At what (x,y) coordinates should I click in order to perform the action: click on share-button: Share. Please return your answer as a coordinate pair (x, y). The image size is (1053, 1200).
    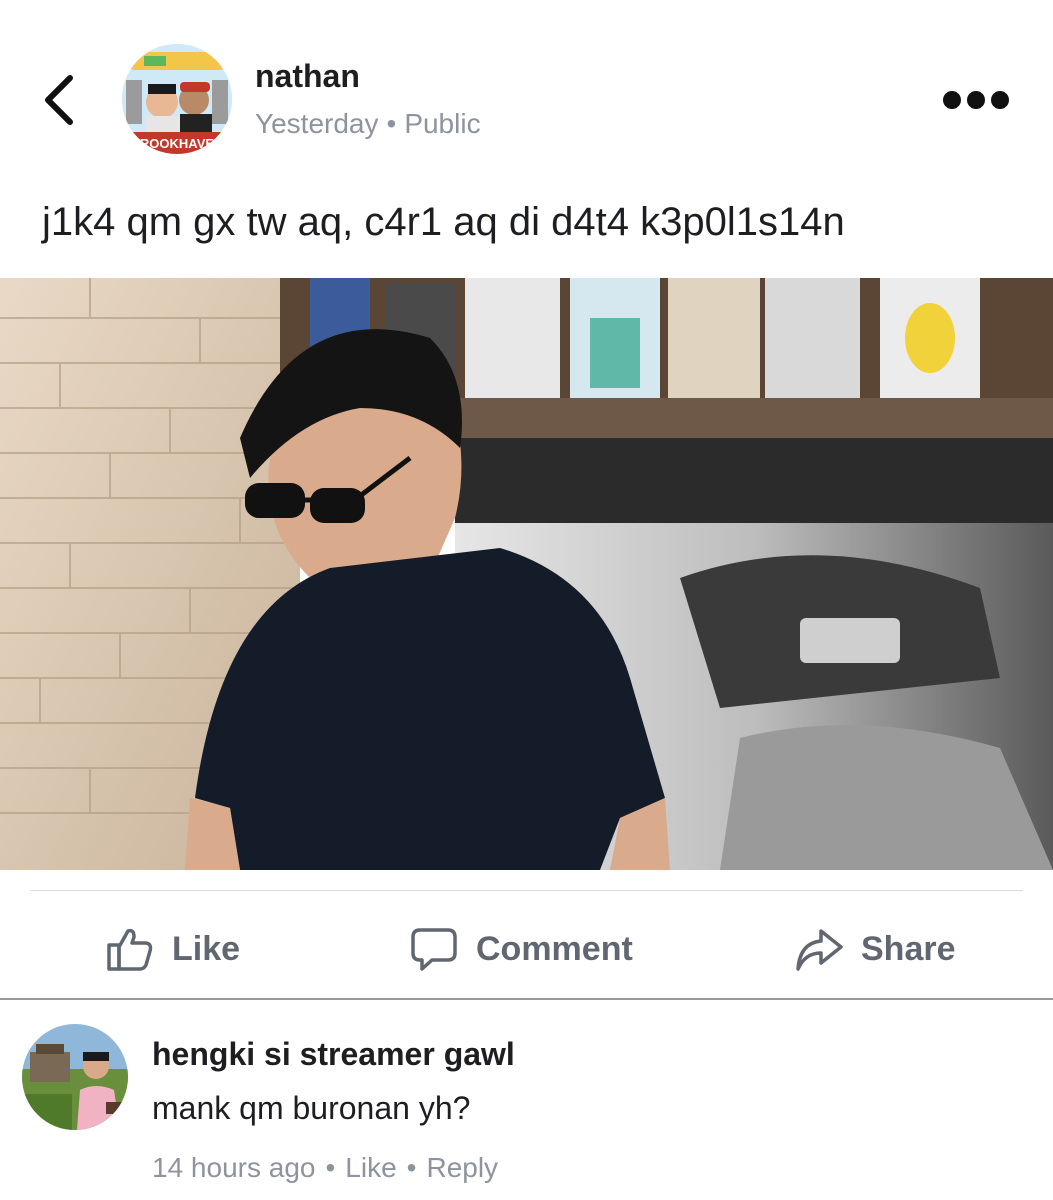
    Looking at the image, I should click on (875, 949).